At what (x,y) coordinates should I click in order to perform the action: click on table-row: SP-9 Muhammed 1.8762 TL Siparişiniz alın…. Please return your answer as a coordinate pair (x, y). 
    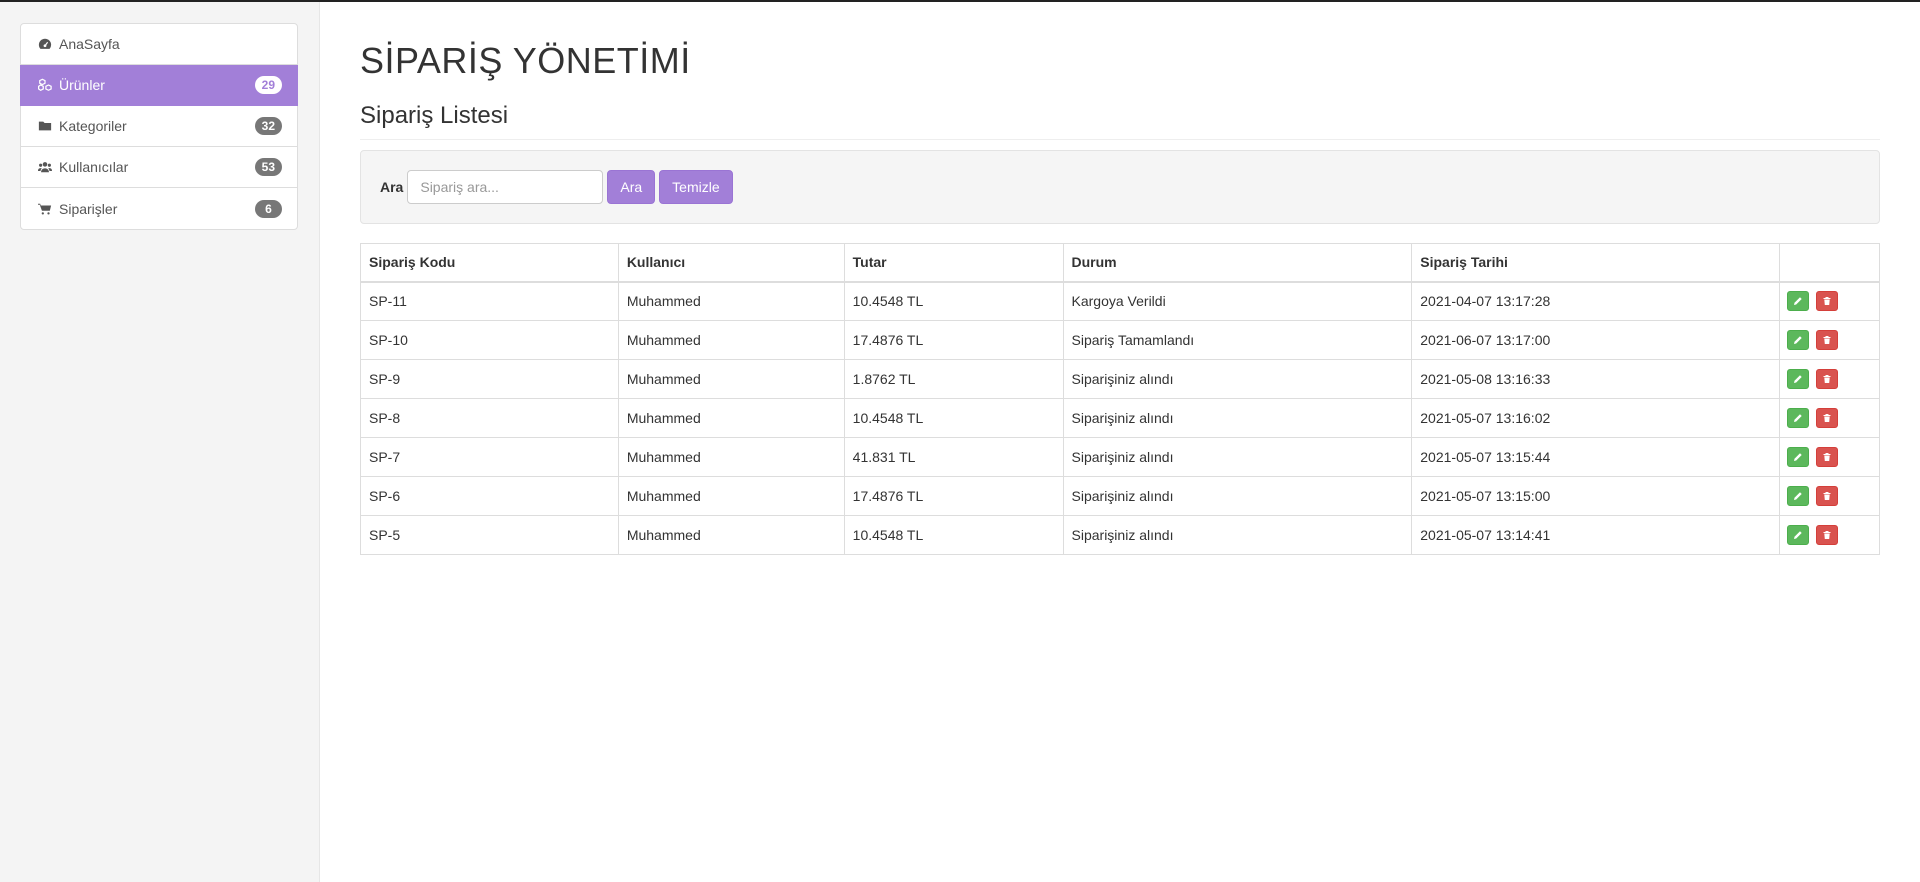
    Looking at the image, I should click on (1120, 379).